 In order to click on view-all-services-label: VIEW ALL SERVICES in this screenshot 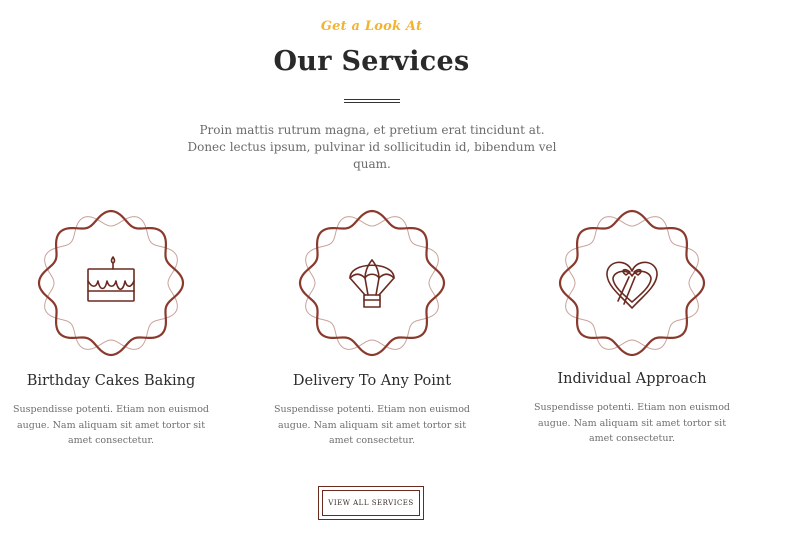, I will do `click(371, 503)`.